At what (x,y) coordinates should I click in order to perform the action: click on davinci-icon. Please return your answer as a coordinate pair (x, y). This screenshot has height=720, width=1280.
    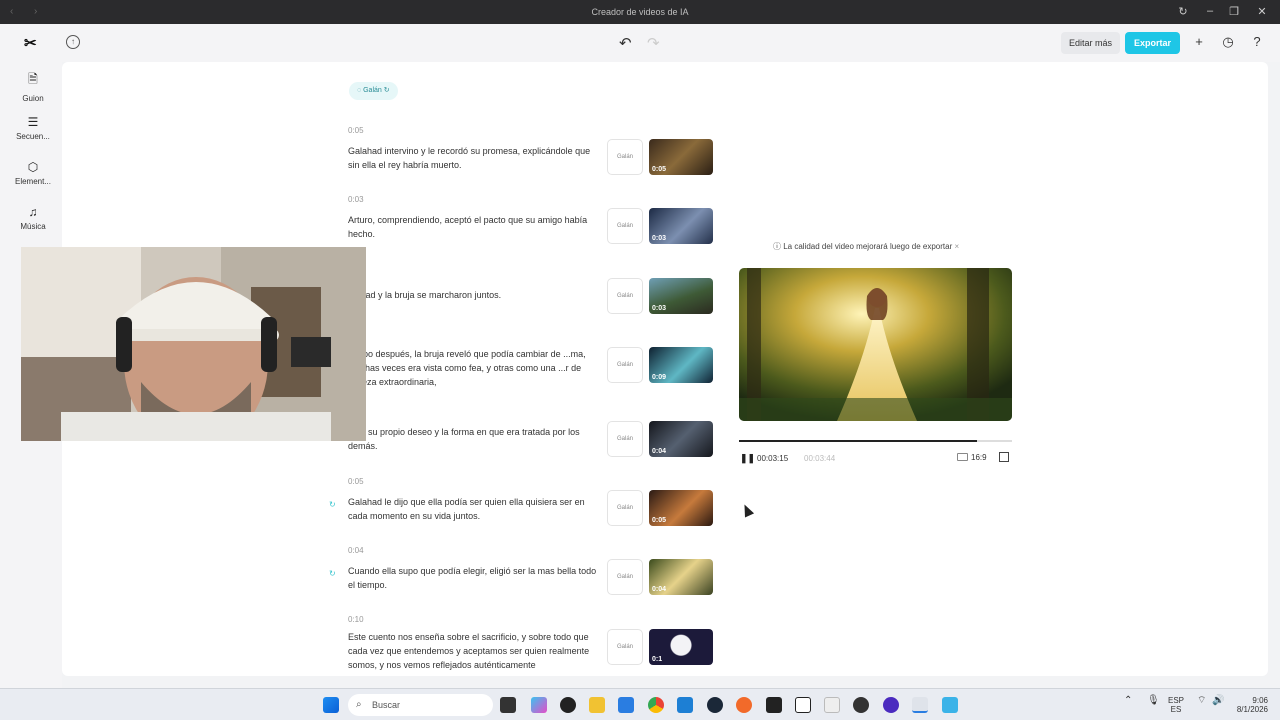
    Looking at the image, I should click on (861, 705).